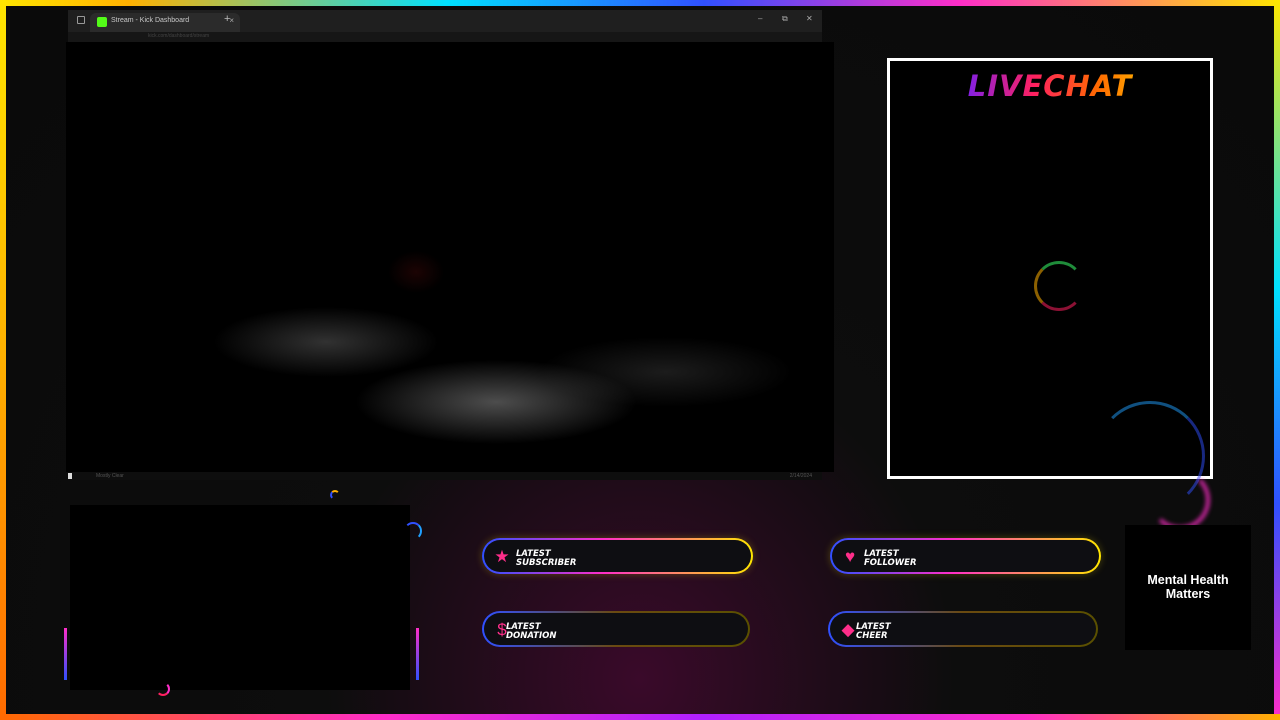  I want to click on taskbar-weather: Mostly Clear, so click(110, 476).